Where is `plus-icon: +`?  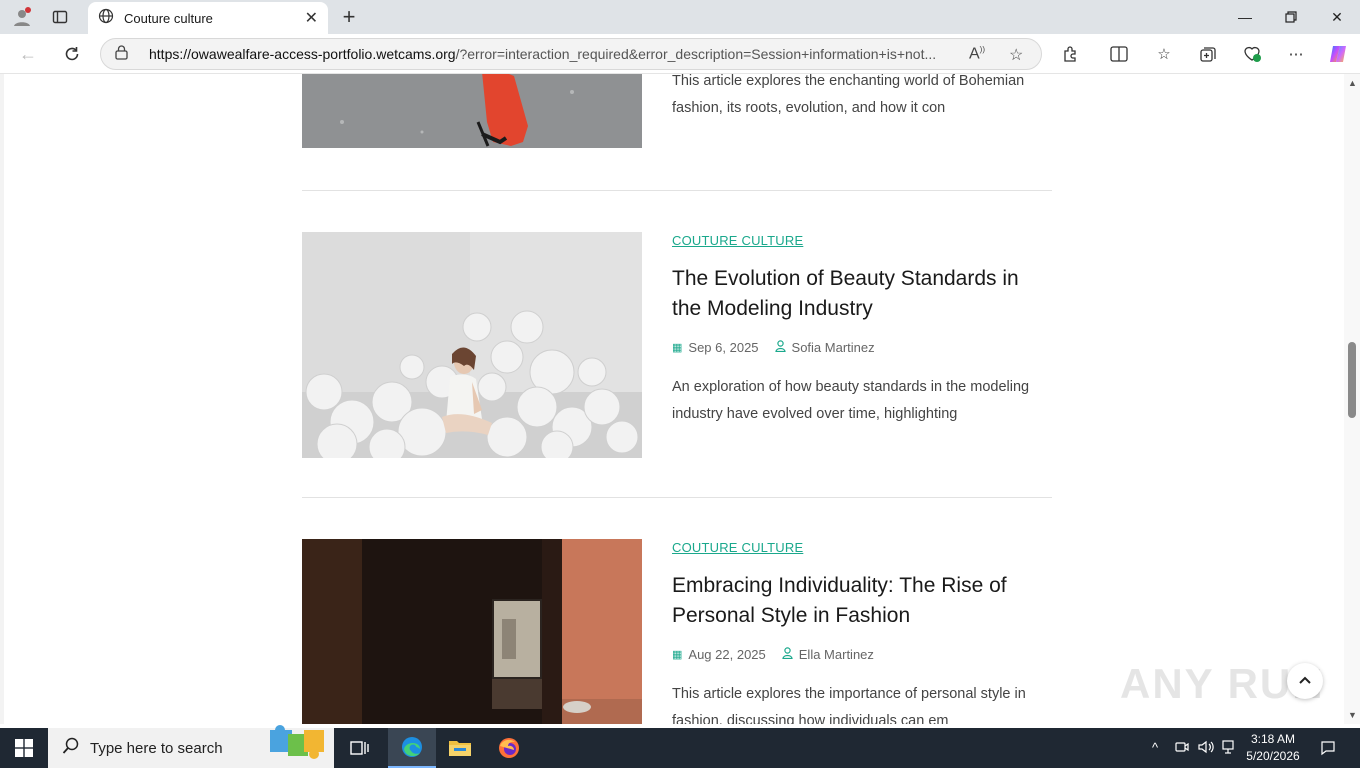 plus-icon: + is located at coordinates (349, 17).